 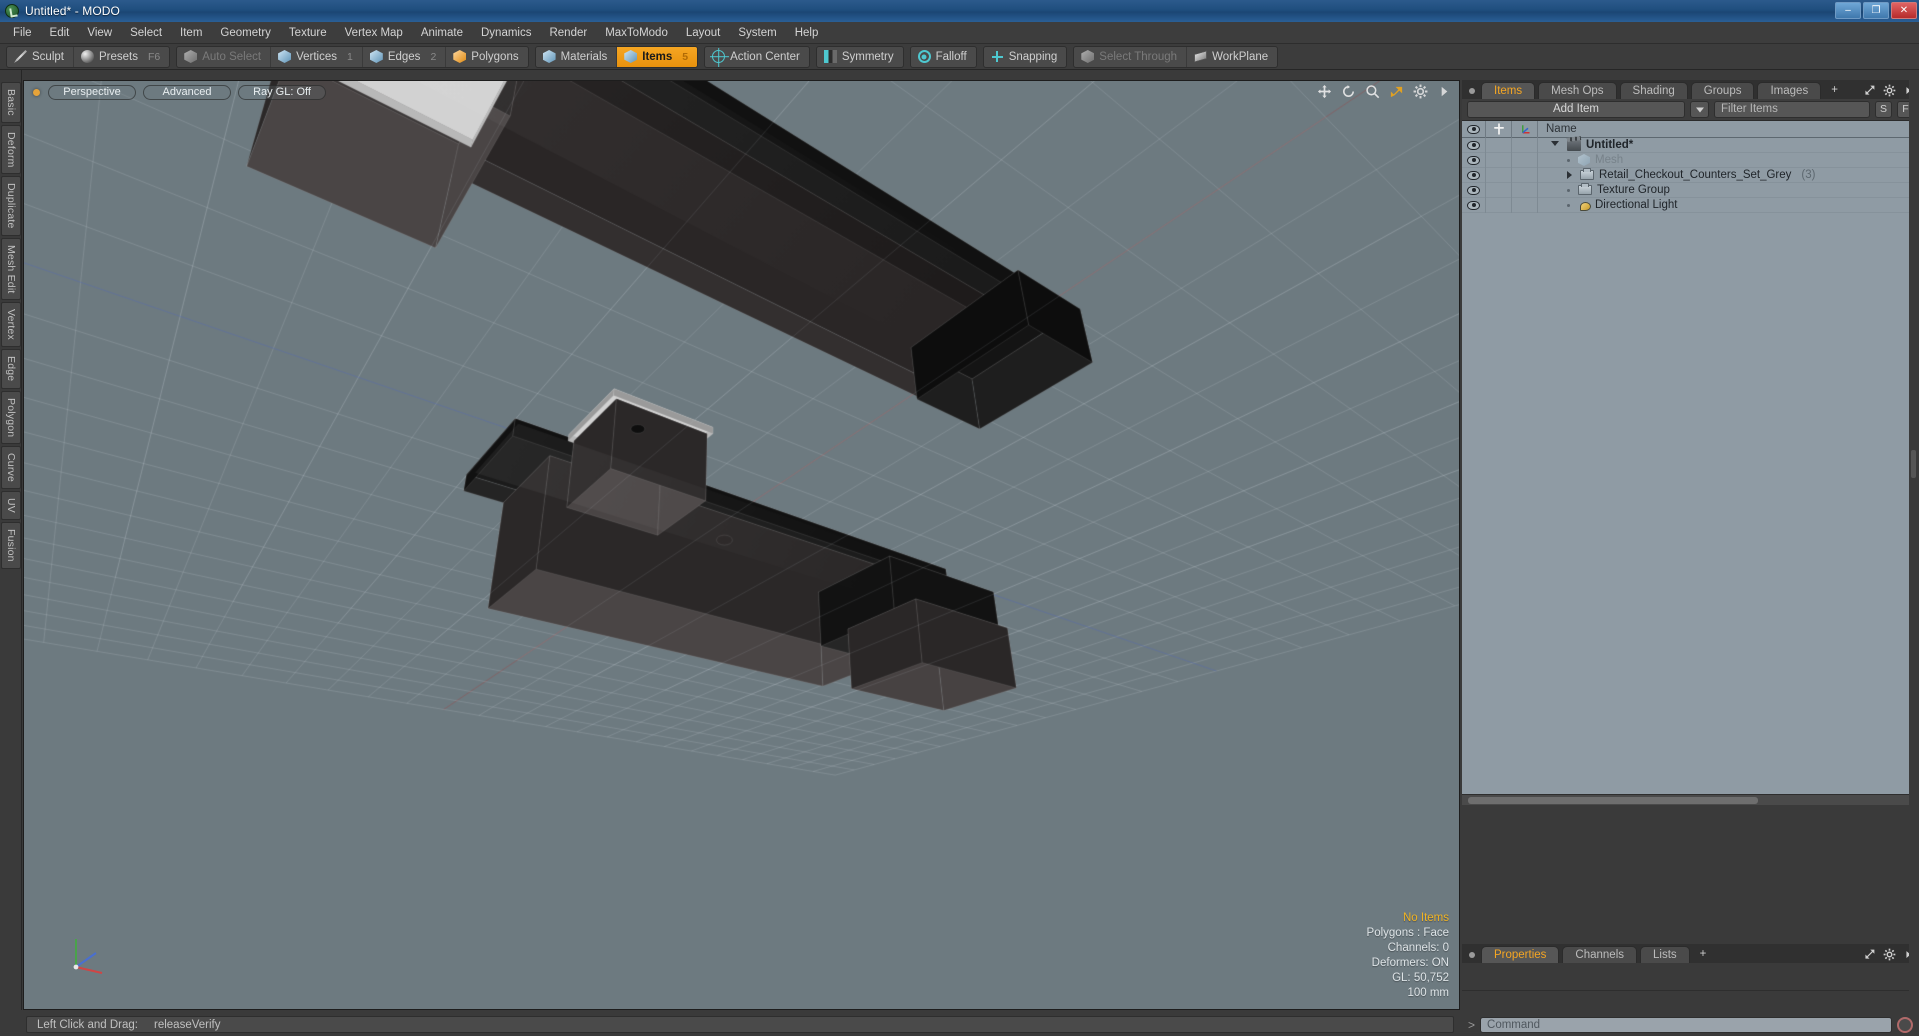 What do you see at coordinates (99, 33) in the screenshot?
I see `menu-view: View` at bounding box center [99, 33].